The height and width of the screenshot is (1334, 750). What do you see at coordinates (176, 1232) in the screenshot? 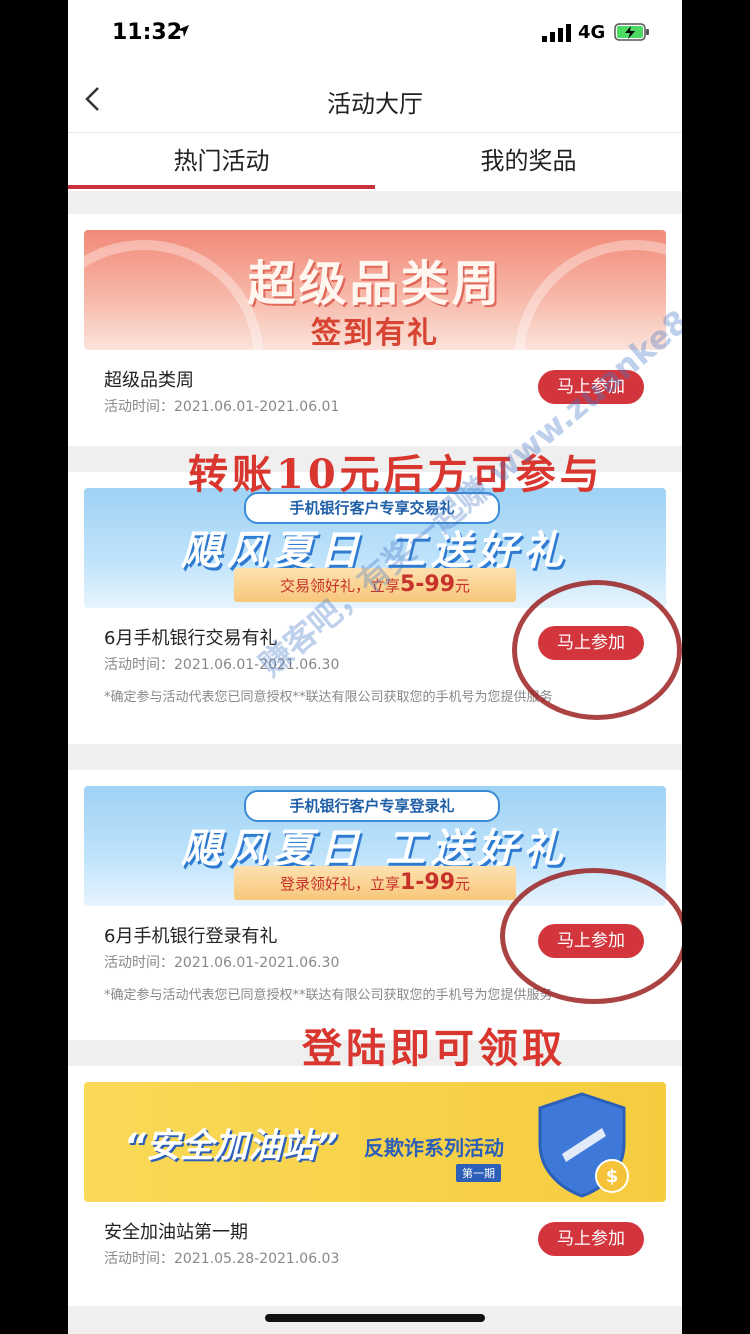
I see `activity-title: 安全加油站第一期` at bounding box center [176, 1232].